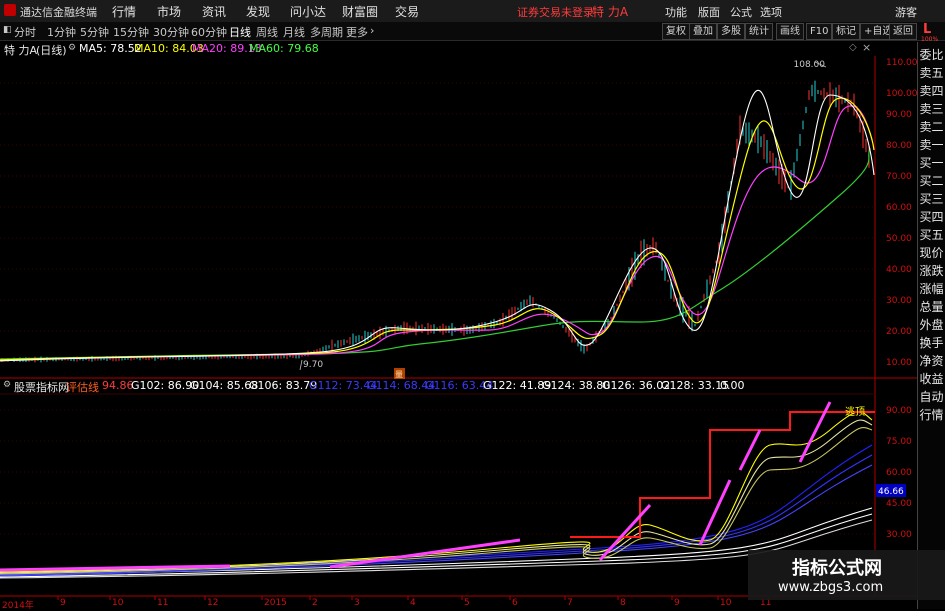 The height and width of the screenshot is (611, 945). Describe the element at coordinates (294, 32) in the screenshot. I see `tab-monthly: 月线` at that location.